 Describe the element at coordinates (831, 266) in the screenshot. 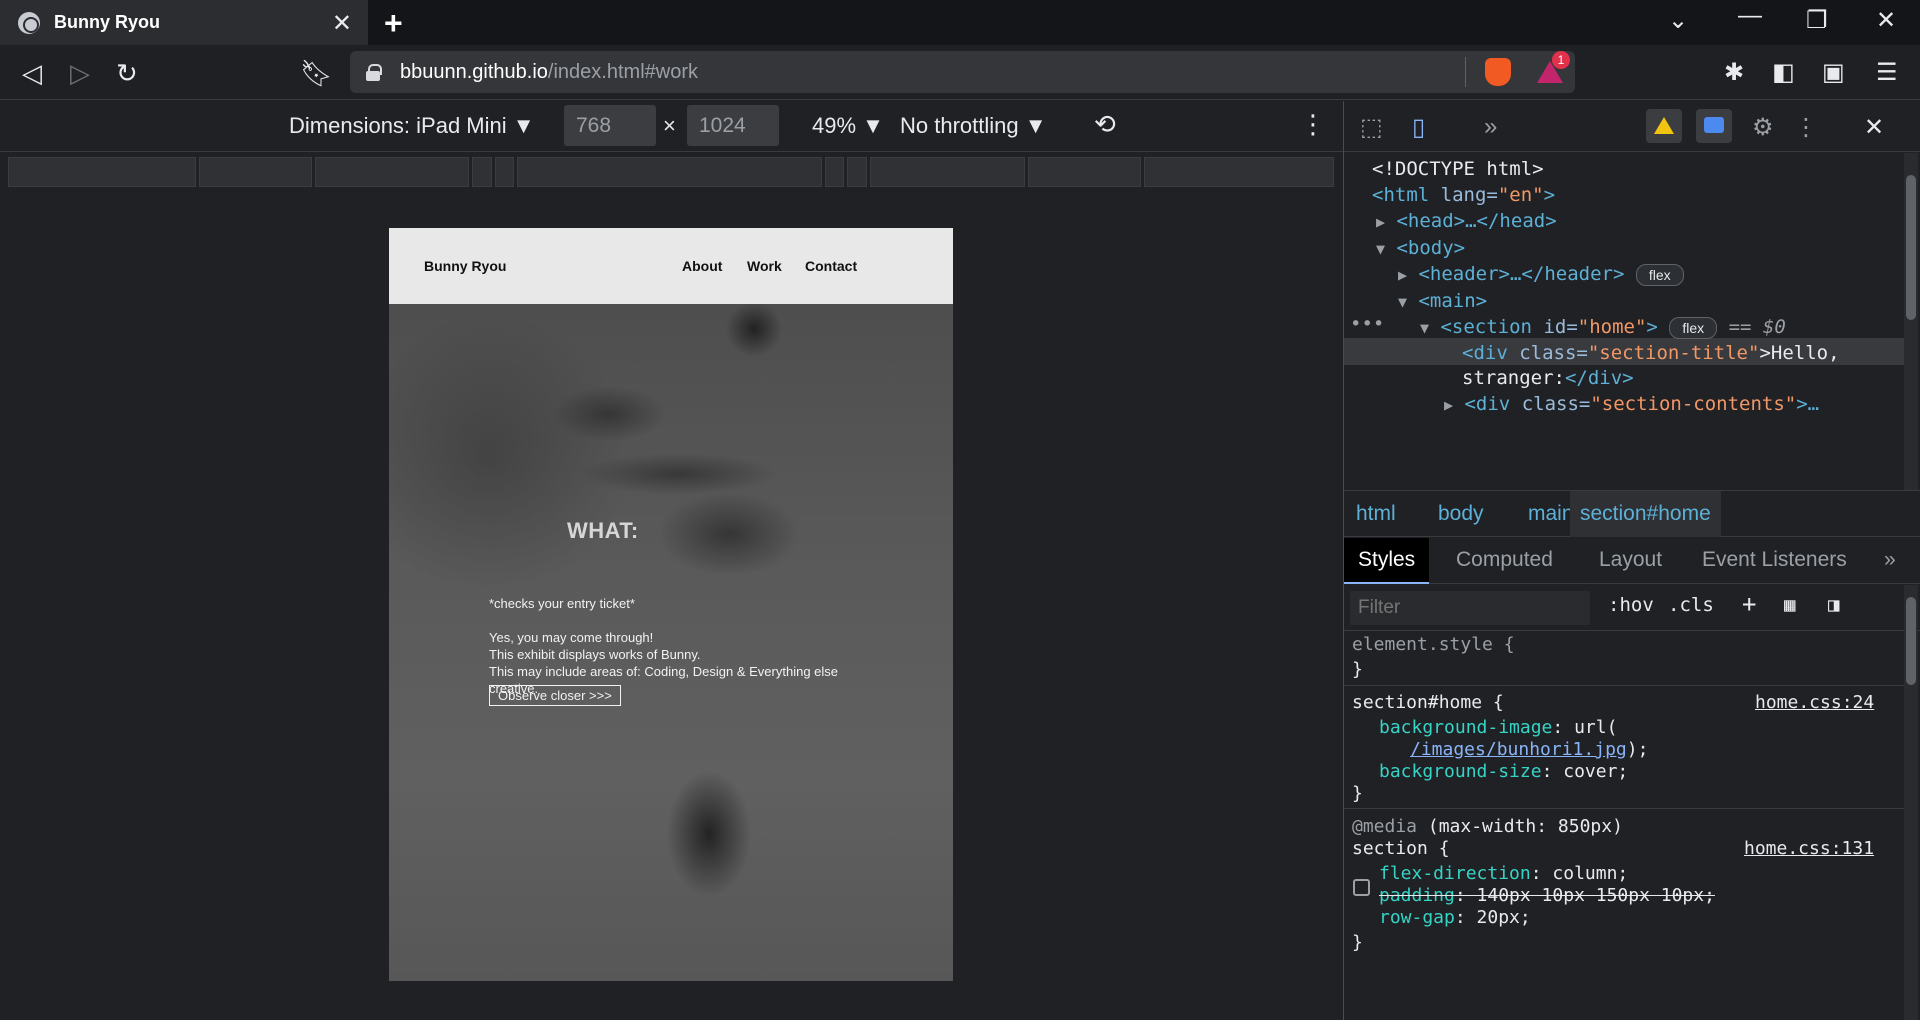

I see `nav-contact: Contact` at that location.